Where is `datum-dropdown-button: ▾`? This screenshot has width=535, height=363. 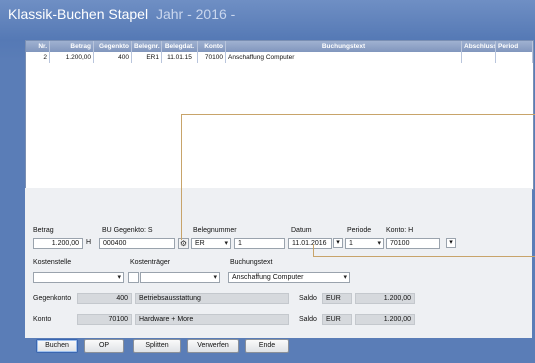
datum-dropdown-button: ▾ is located at coordinates (338, 243).